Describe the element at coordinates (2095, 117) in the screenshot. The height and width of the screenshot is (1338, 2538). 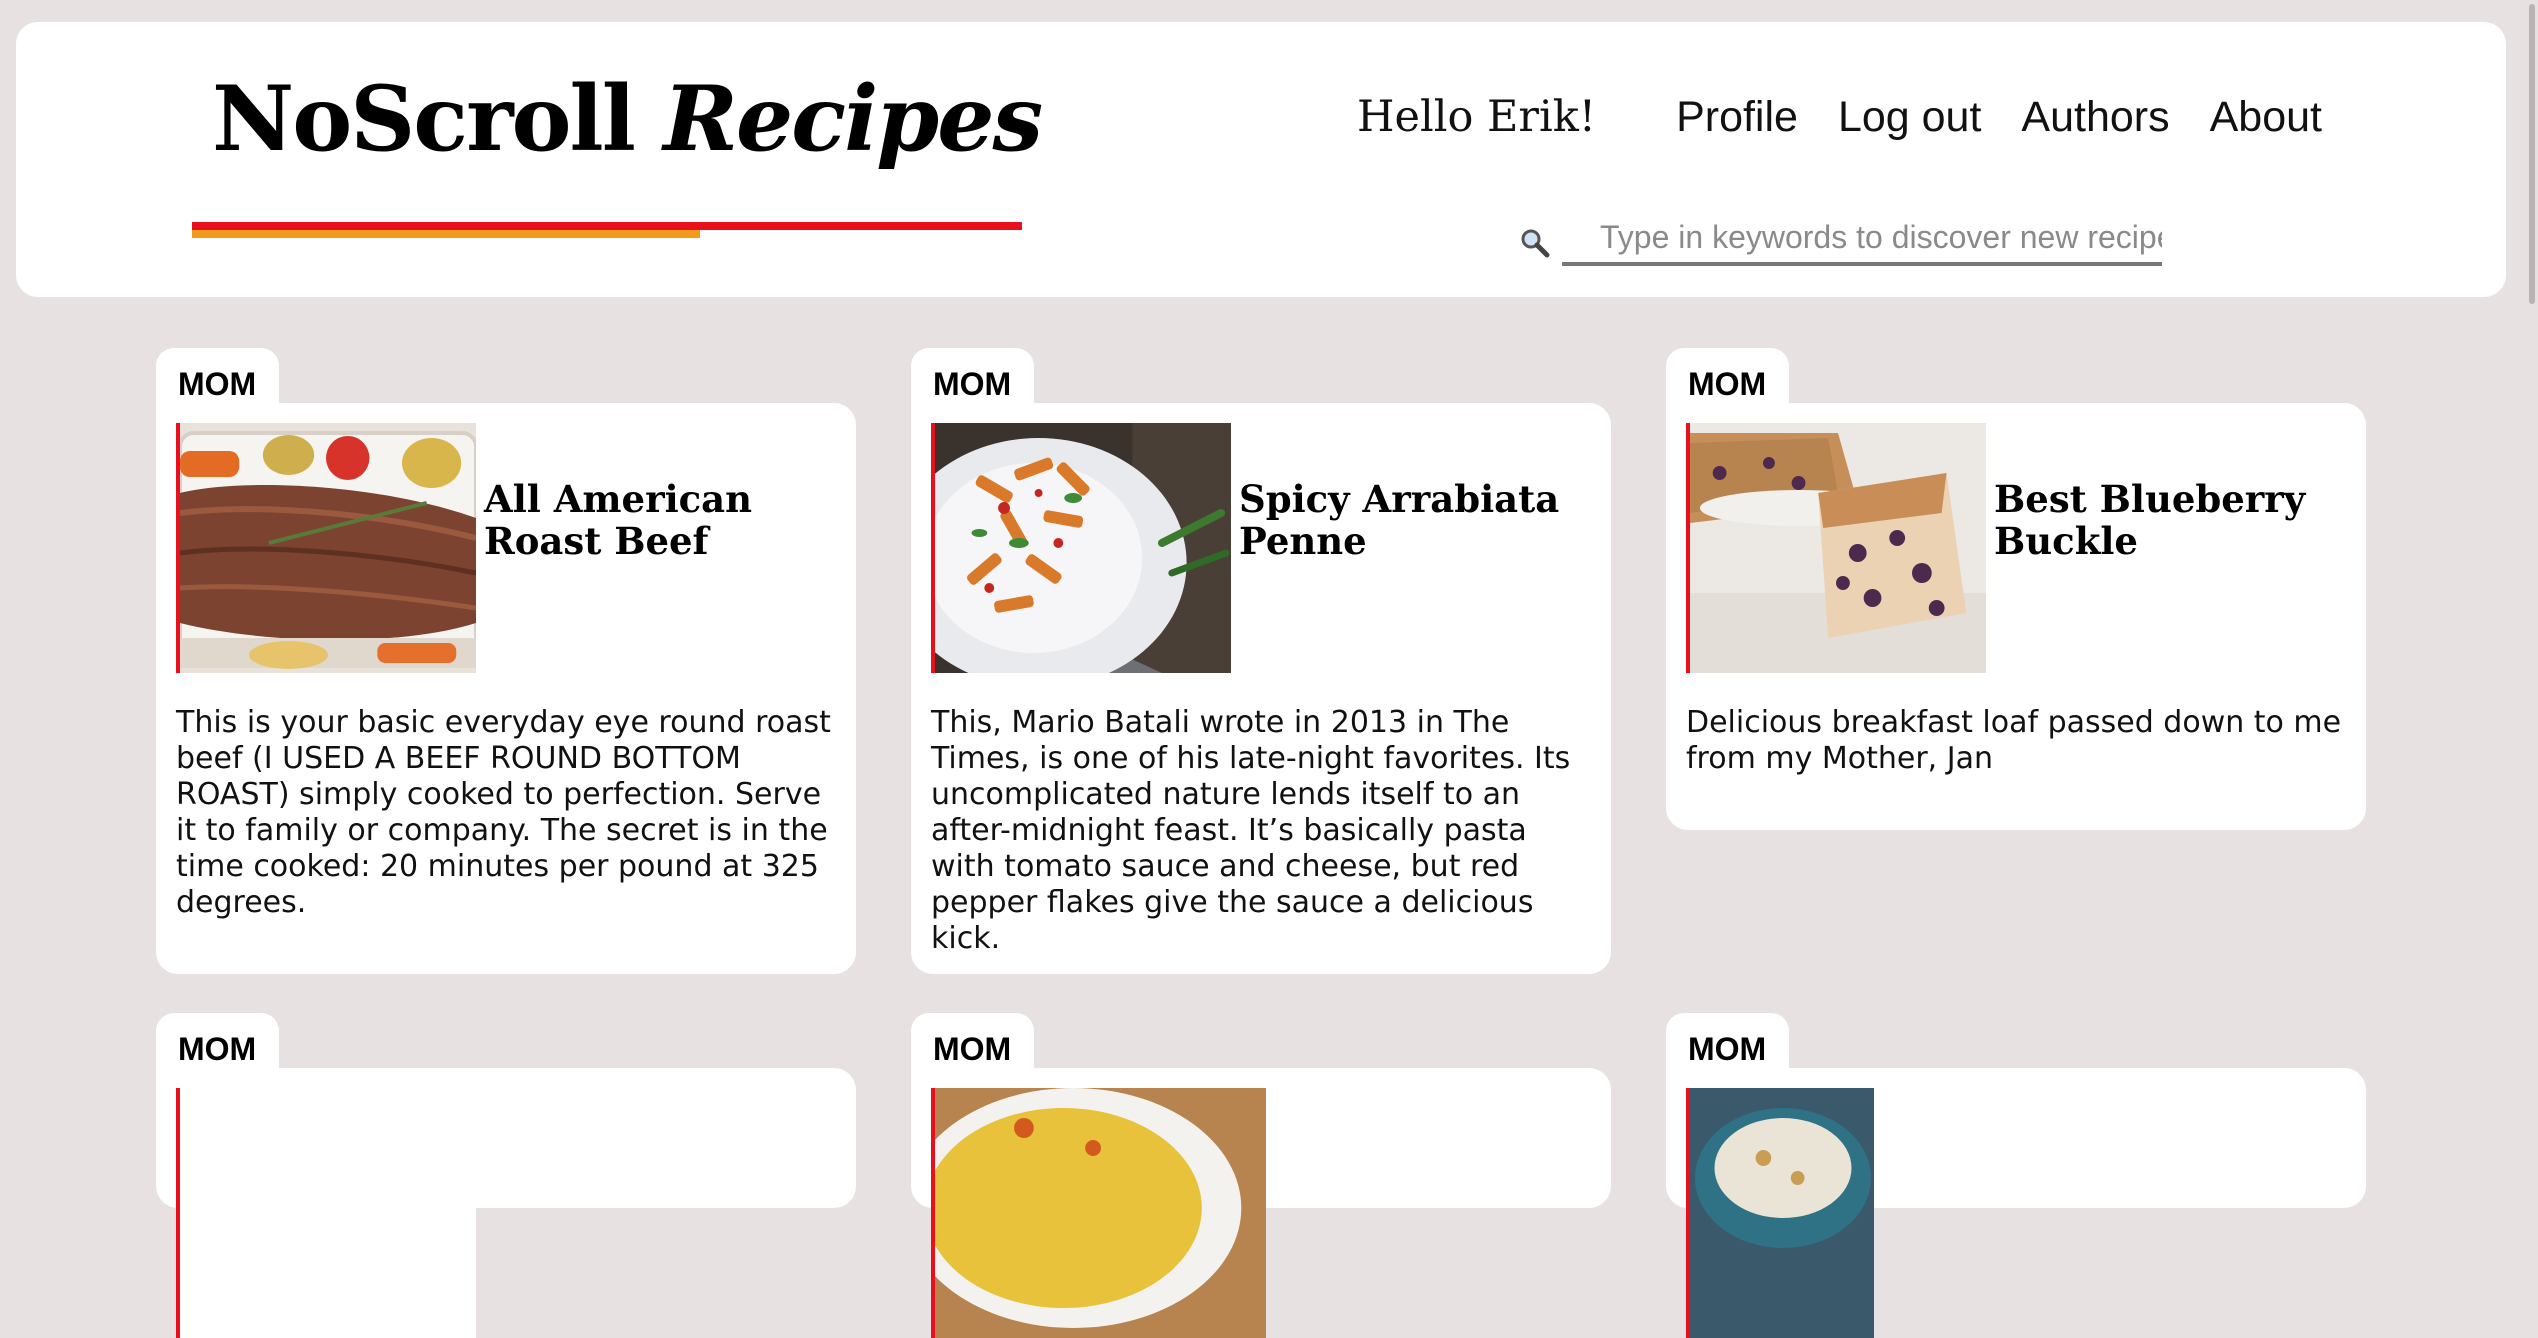
I see `nav-authors-link: Authors` at that location.